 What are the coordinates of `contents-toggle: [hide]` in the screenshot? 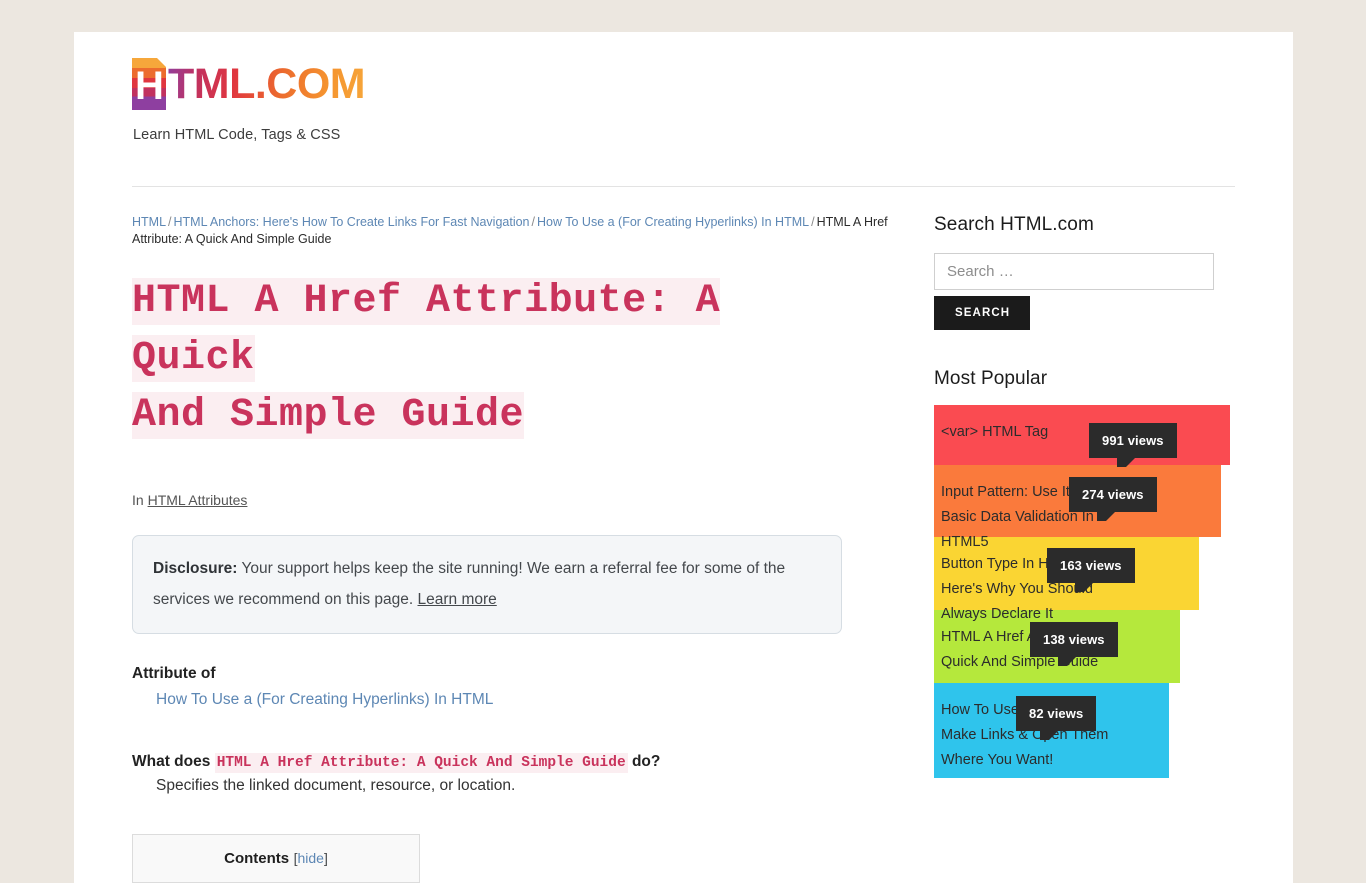 It's located at (311, 858).